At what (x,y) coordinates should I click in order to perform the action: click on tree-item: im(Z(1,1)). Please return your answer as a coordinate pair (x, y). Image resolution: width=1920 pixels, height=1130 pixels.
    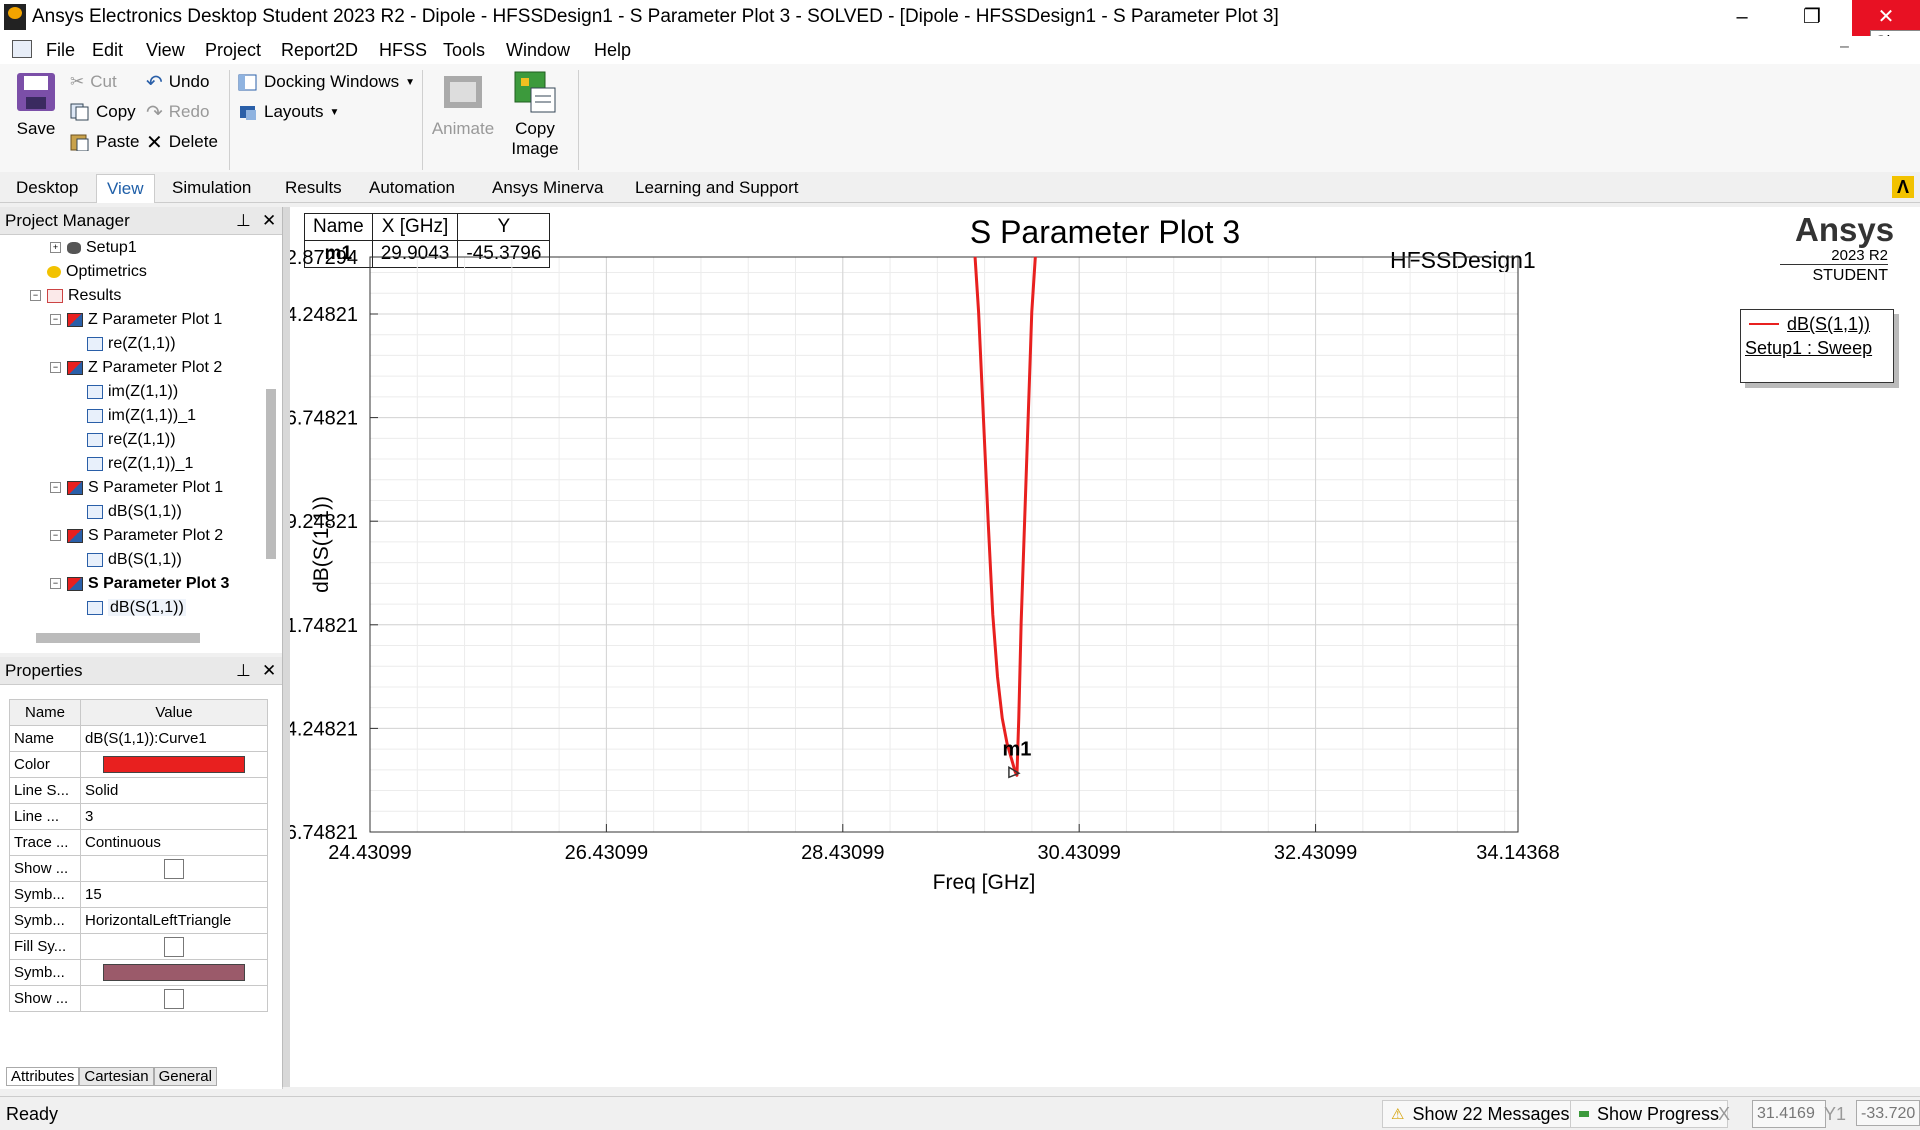
    Looking at the image, I should click on (124, 392).